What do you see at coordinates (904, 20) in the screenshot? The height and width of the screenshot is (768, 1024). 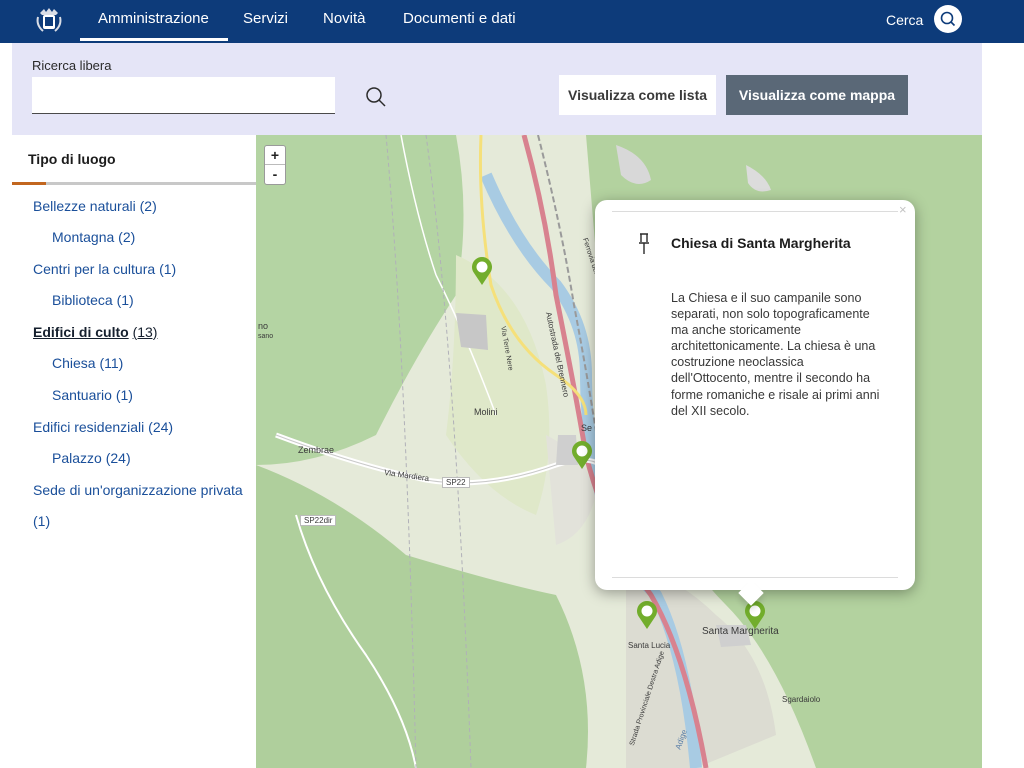 I see `header-search-label: Cerca` at bounding box center [904, 20].